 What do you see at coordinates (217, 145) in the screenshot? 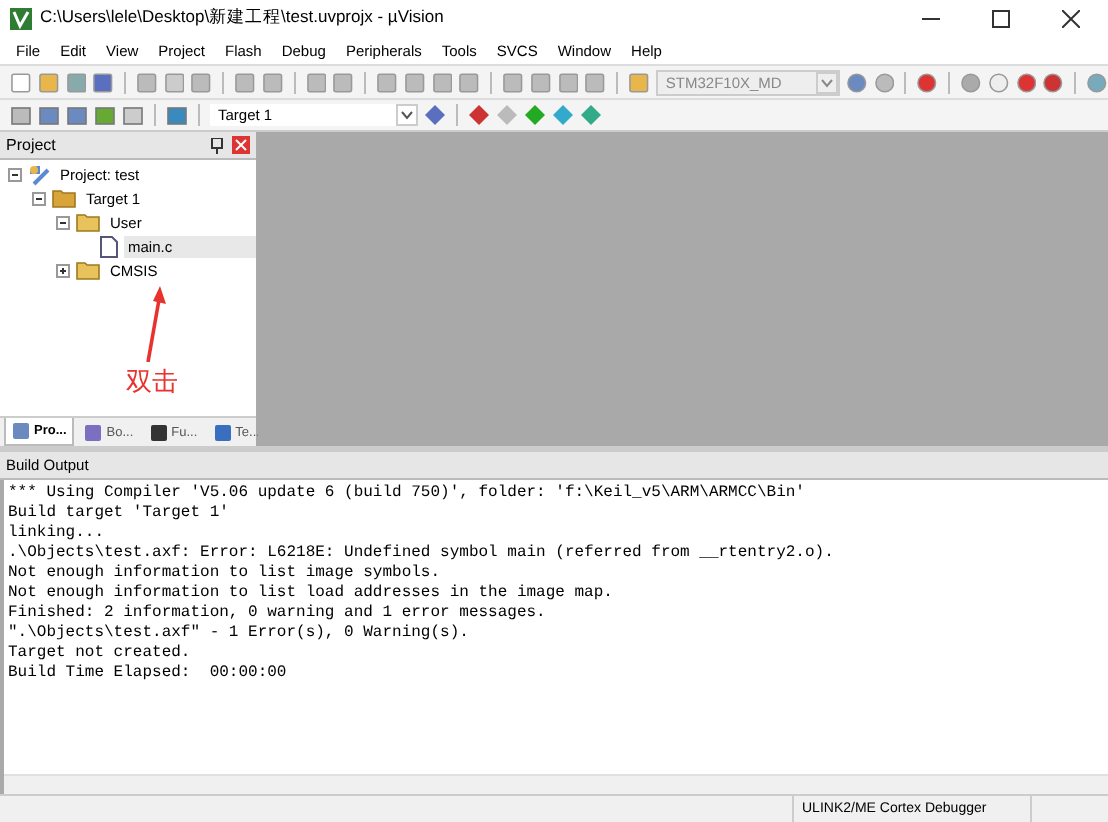
I see `pin-icon` at bounding box center [217, 145].